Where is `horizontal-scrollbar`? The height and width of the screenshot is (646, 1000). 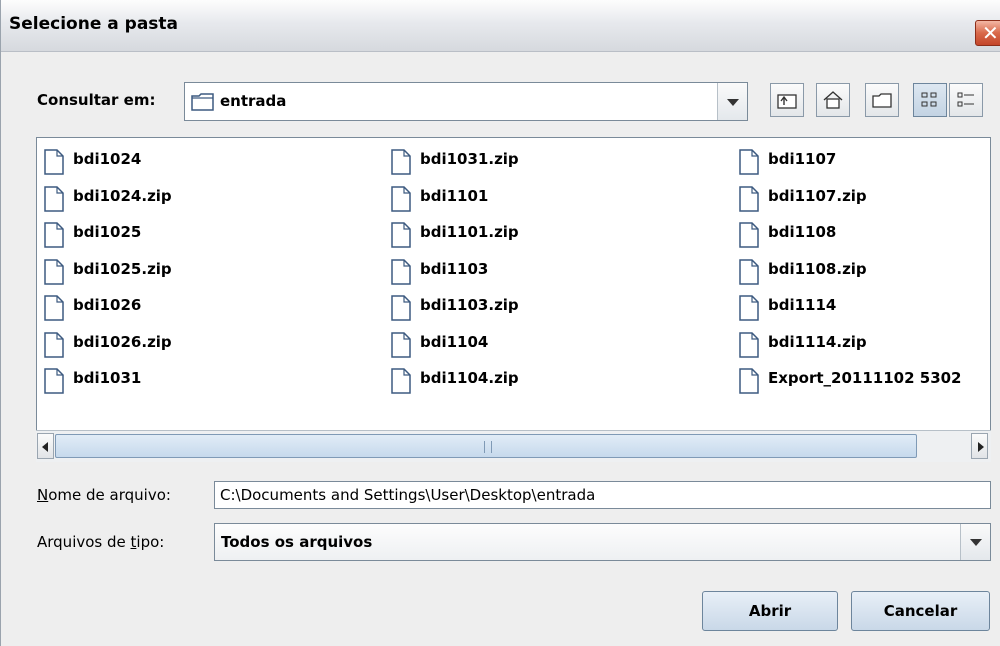 horizontal-scrollbar is located at coordinates (513, 446).